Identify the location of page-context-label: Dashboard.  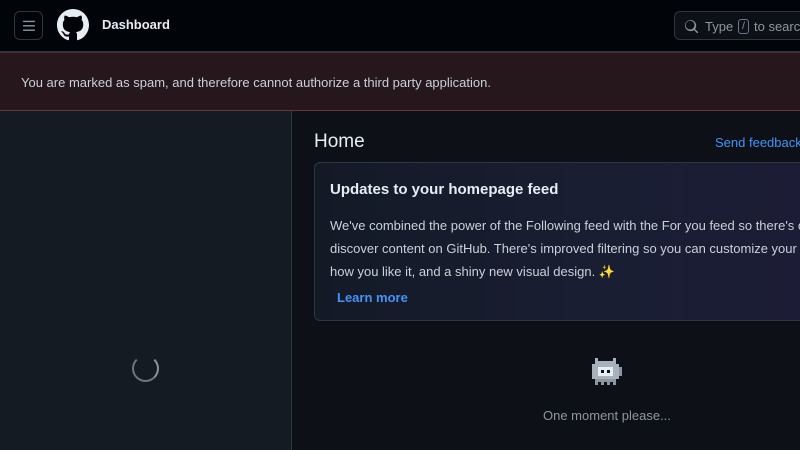
(136, 24).